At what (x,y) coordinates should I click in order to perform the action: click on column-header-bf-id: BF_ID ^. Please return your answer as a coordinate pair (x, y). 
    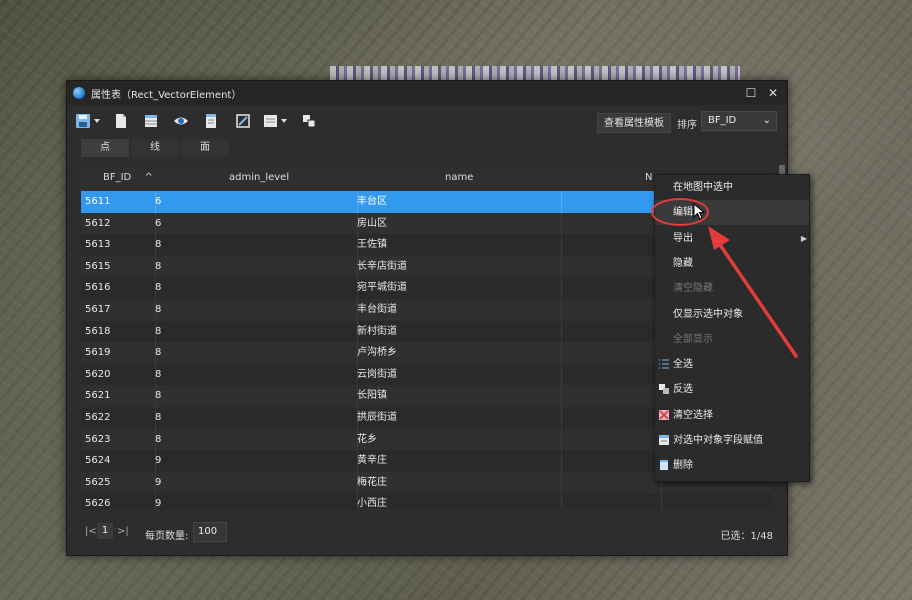
    Looking at the image, I should click on (128, 178).